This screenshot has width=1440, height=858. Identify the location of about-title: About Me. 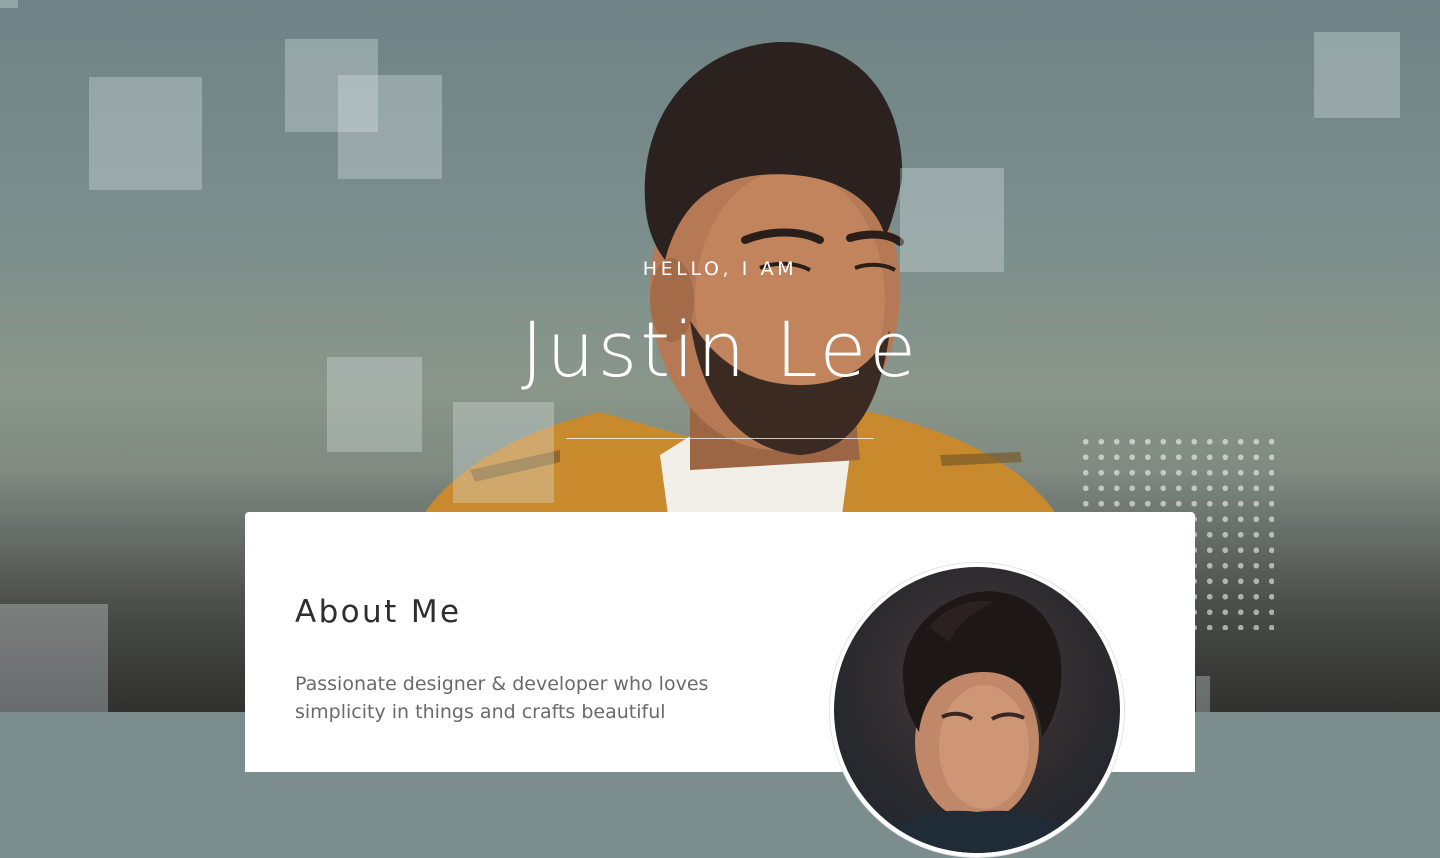
(378, 612).